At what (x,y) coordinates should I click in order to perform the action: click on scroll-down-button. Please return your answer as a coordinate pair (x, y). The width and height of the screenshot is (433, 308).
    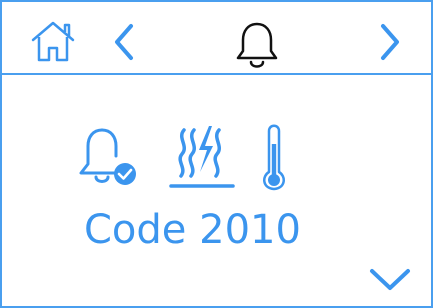
    Looking at the image, I should click on (390, 279).